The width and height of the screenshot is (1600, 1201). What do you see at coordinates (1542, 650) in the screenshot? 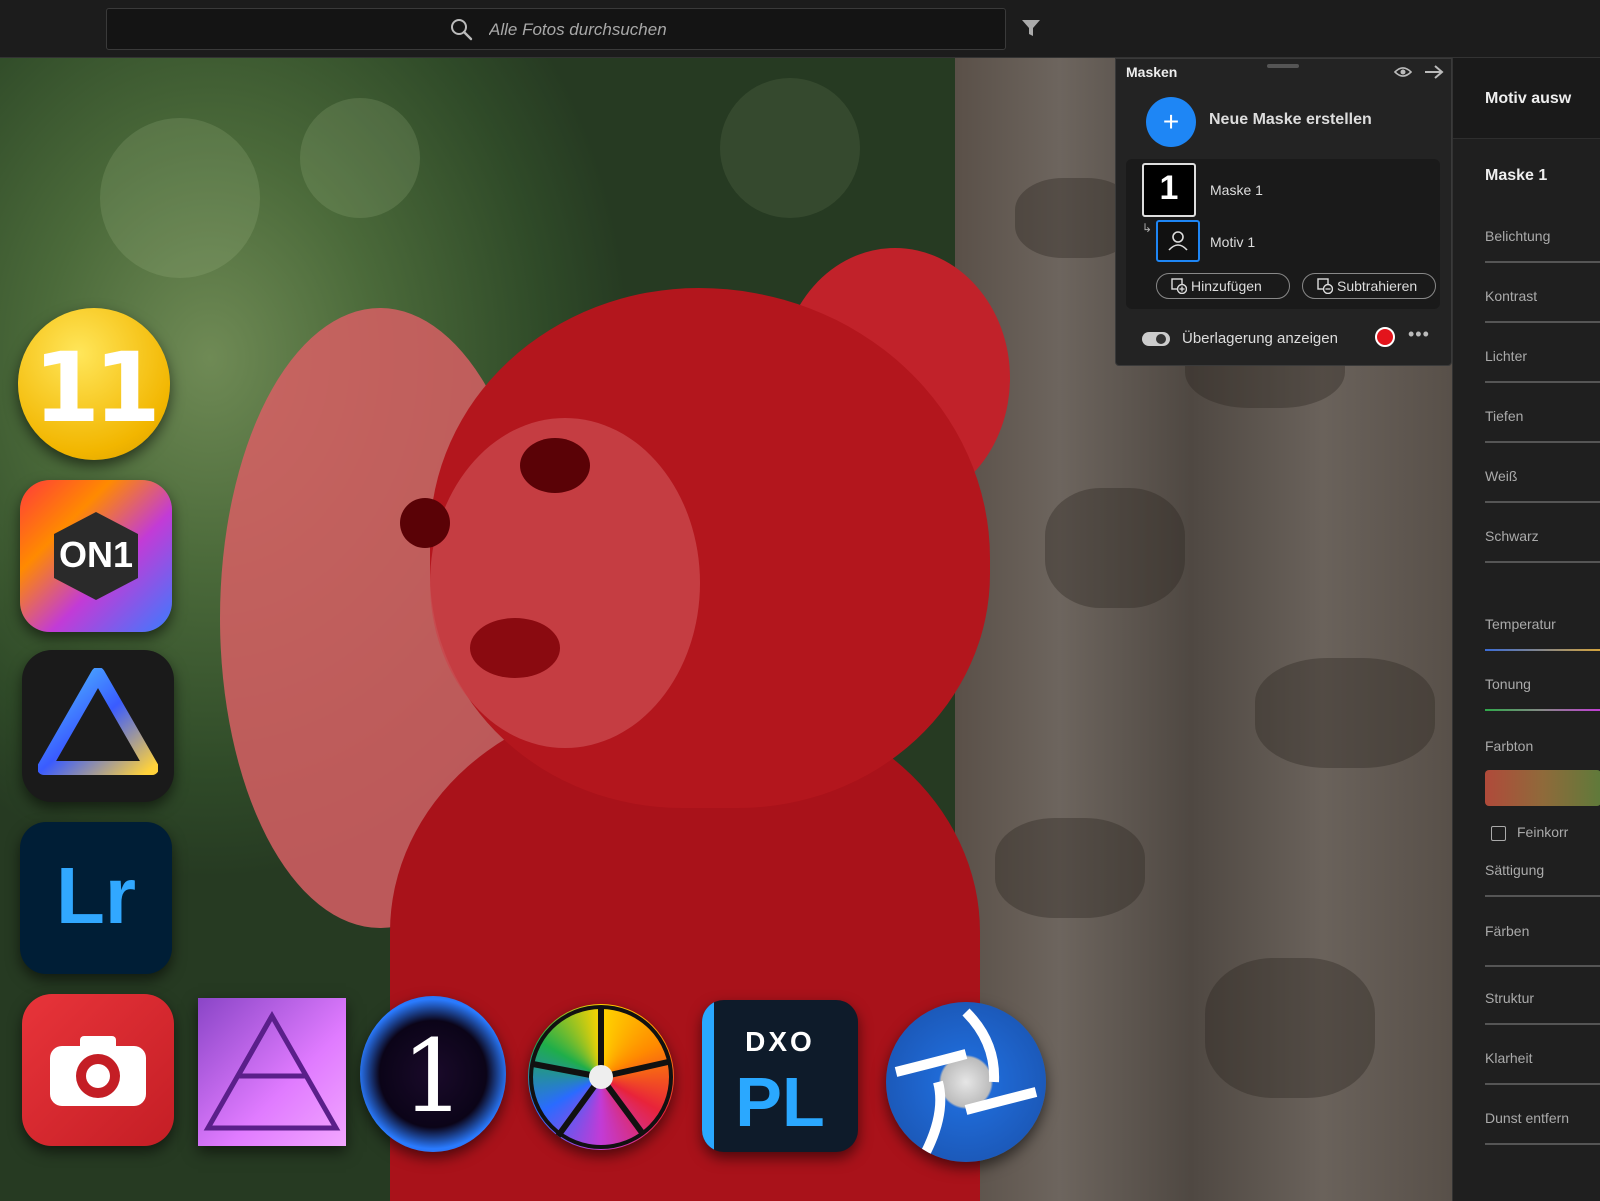
I see `temperature-slider` at bounding box center [1542, 650].